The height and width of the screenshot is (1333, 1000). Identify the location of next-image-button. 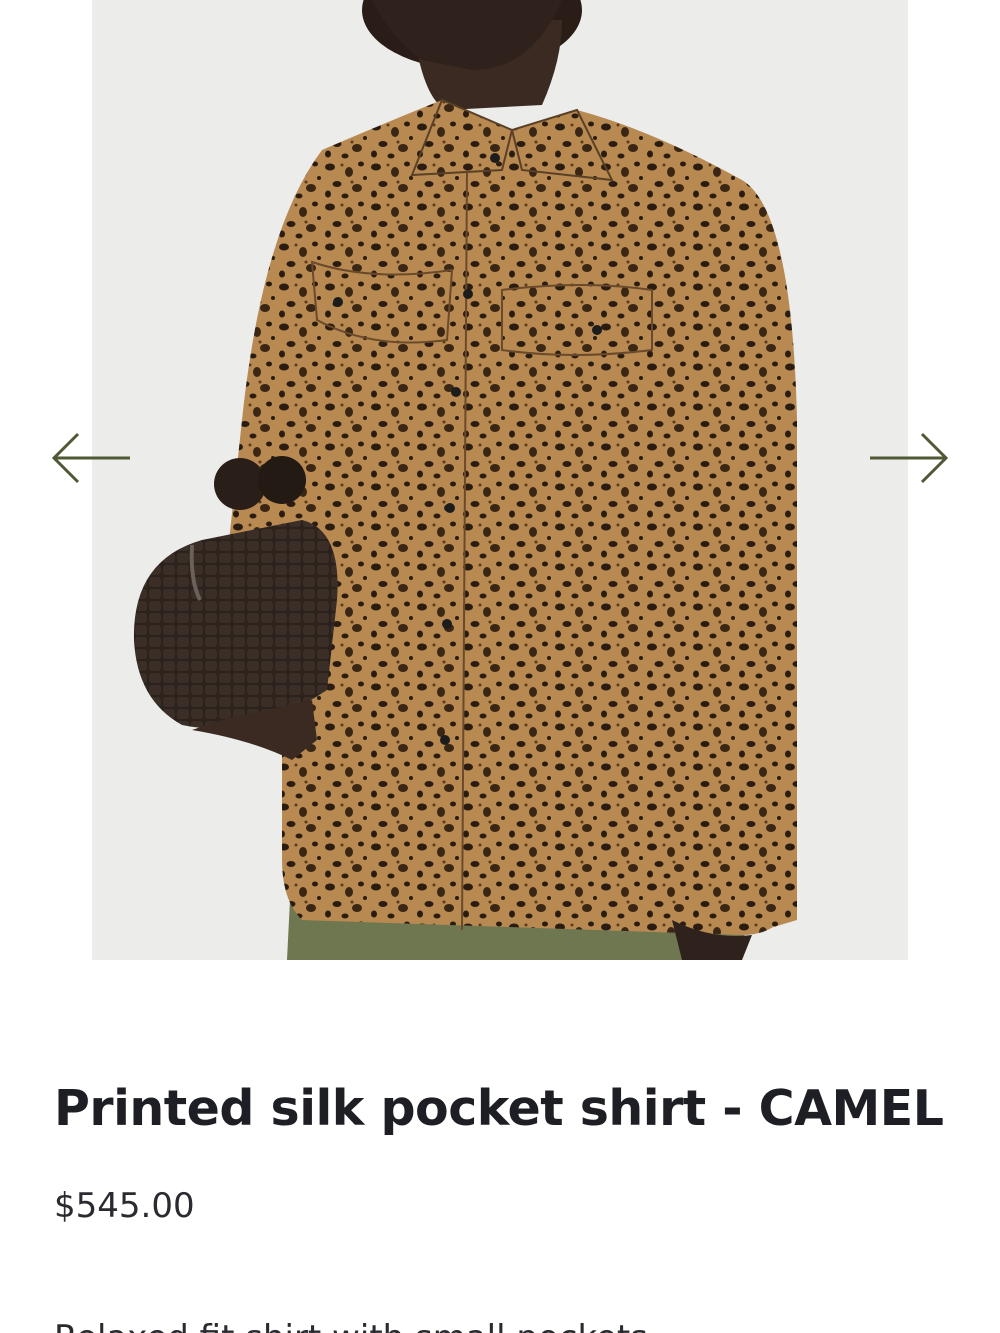
(909, 460).